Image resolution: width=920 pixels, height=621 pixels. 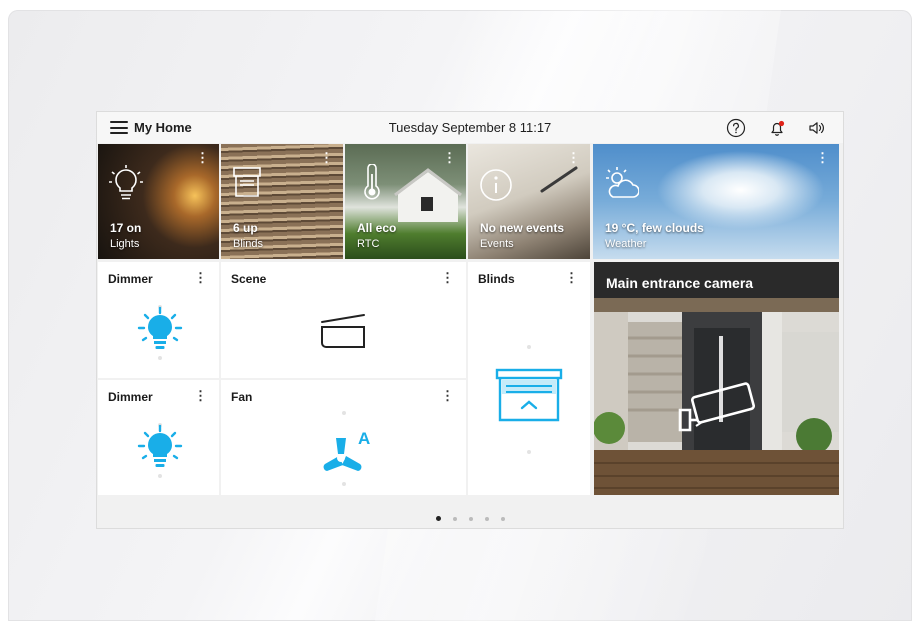 I want to click on blinds-tile: ⋮ 6 up Blinds, so click(x=282, y=201).